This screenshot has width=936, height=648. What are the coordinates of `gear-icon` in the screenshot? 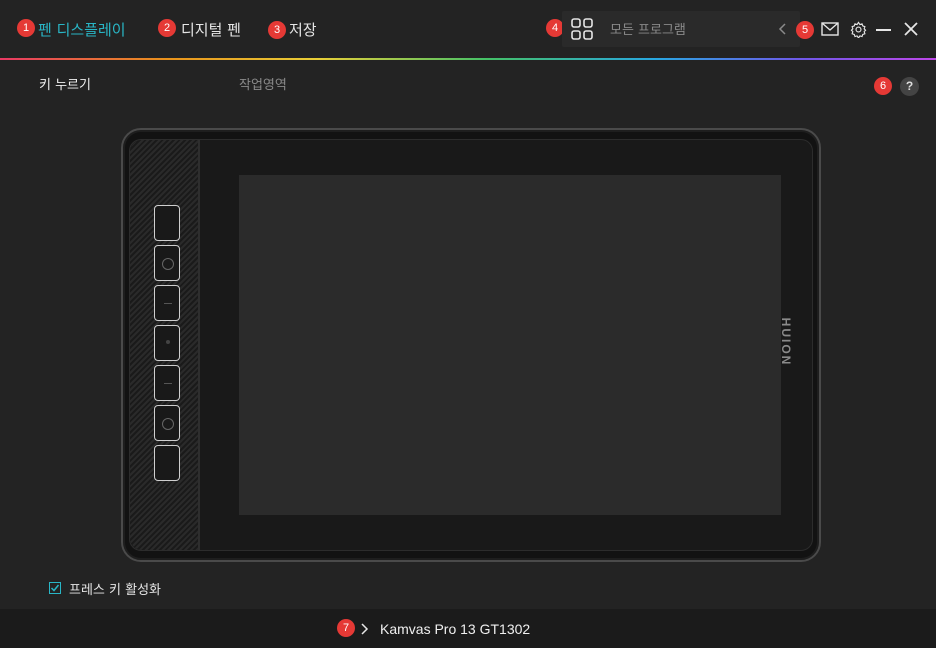 It's located at (858, 29).